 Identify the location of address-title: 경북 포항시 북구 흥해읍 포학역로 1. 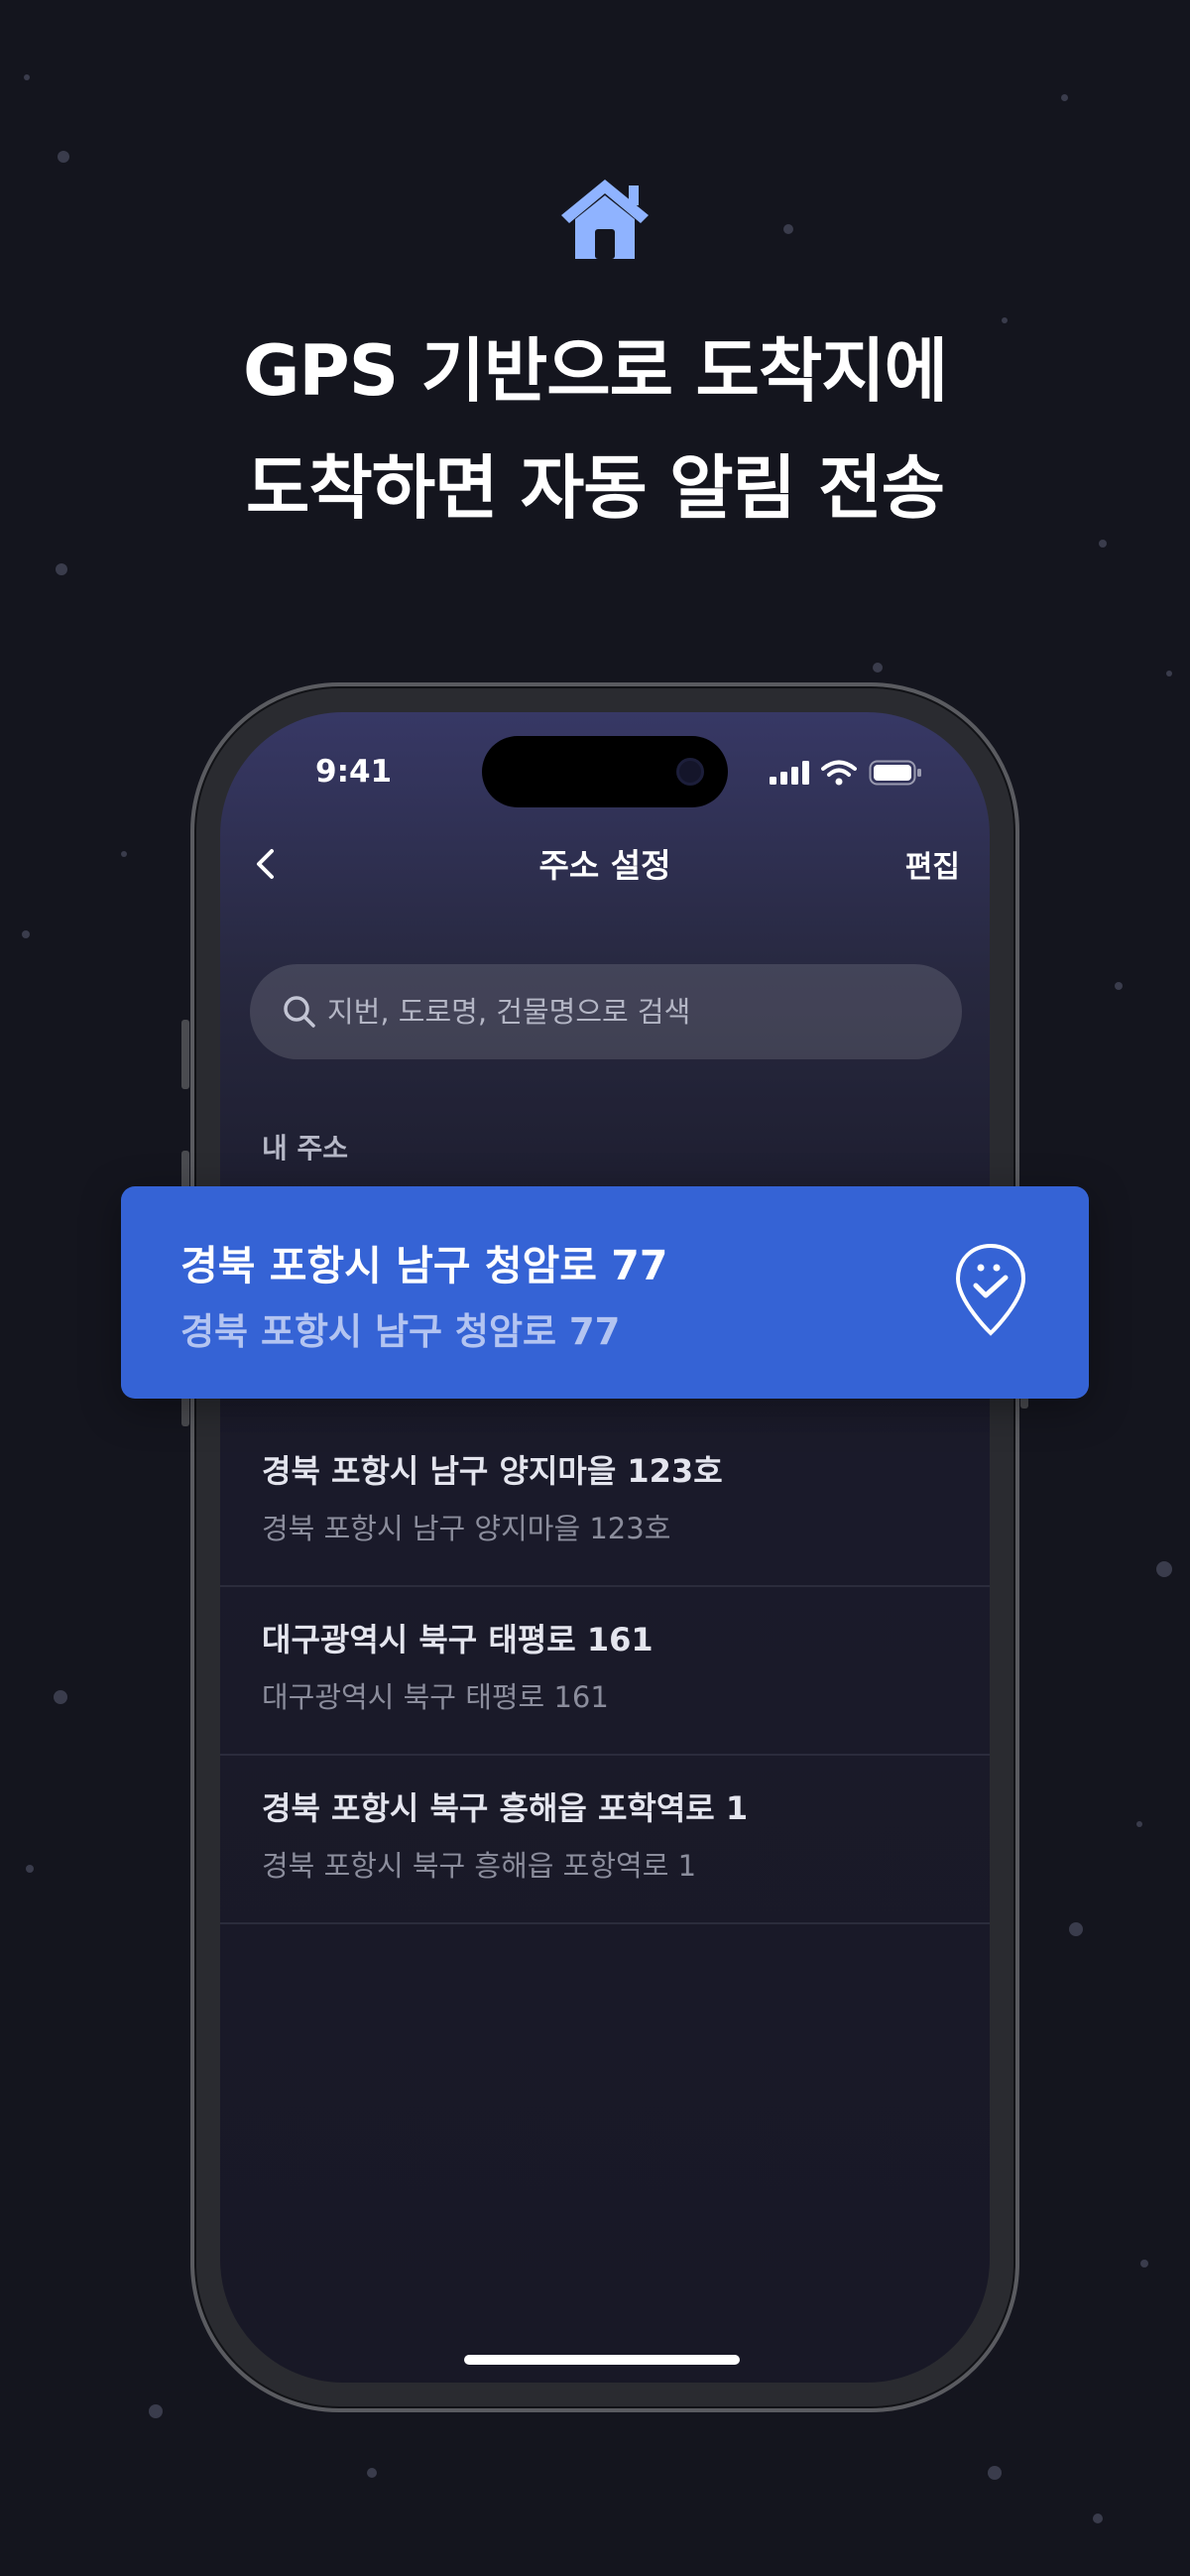
(505, 1808).